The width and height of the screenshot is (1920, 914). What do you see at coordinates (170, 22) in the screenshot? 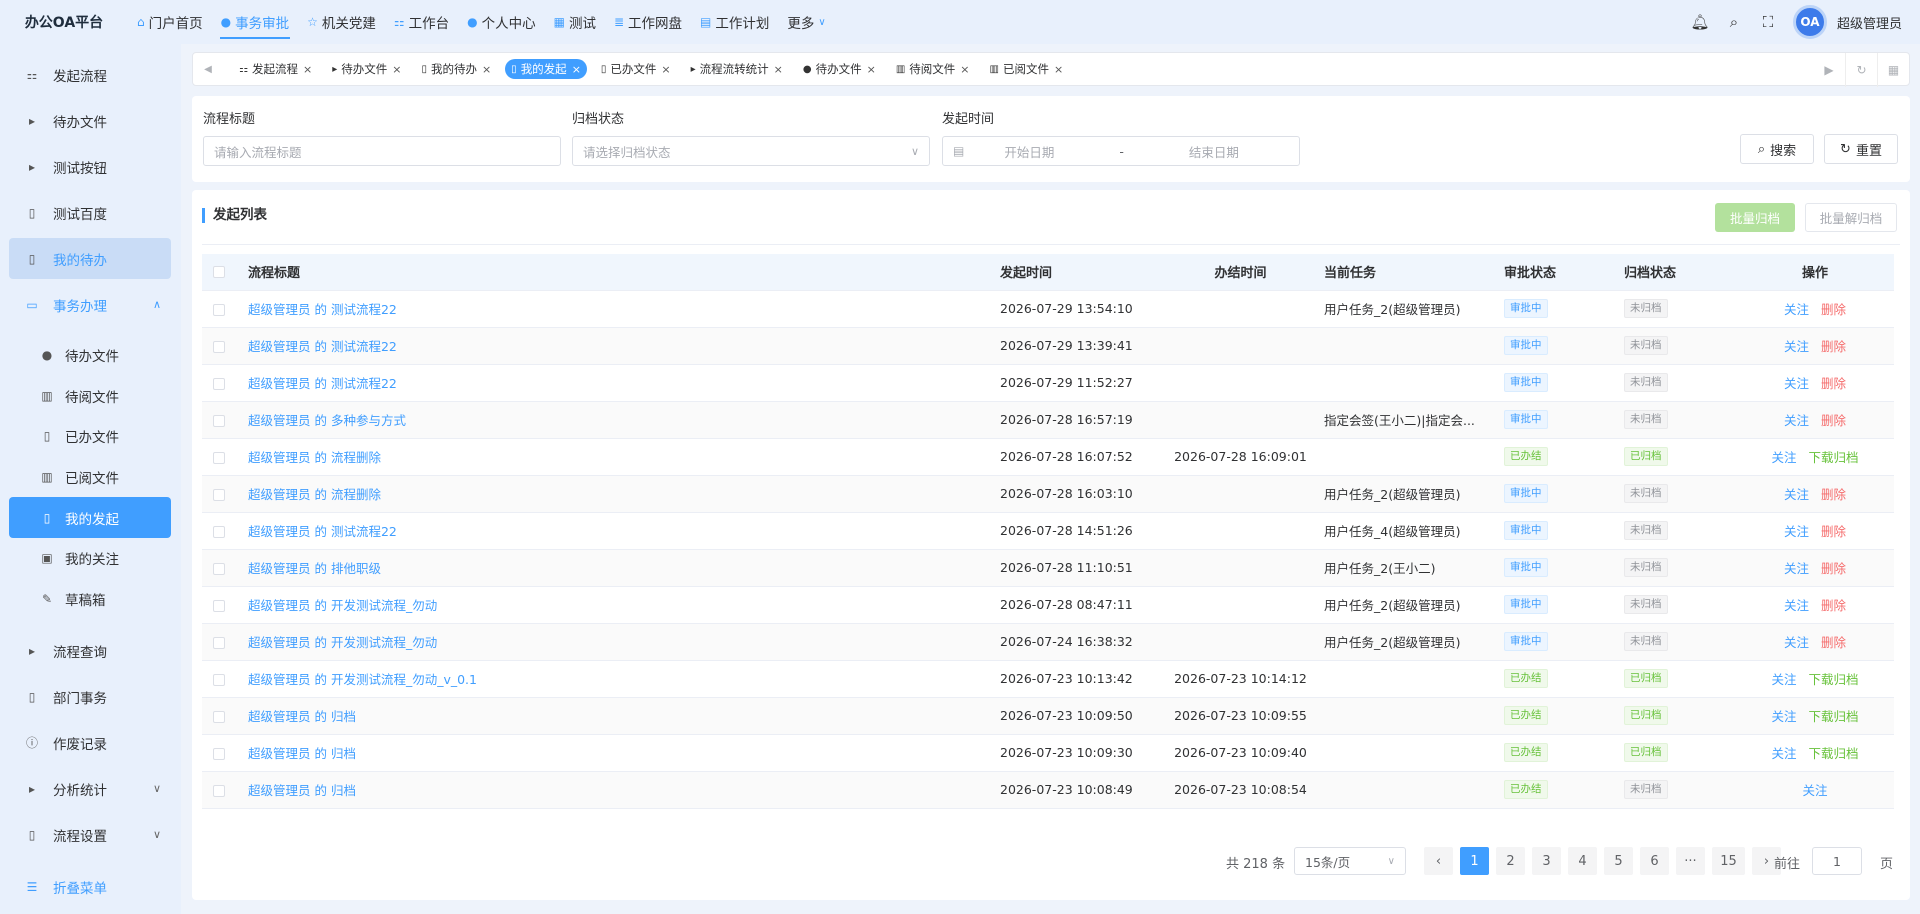
I see `topnav-item-home: ⌂ 门户首页` at bounding box center [170, 22].